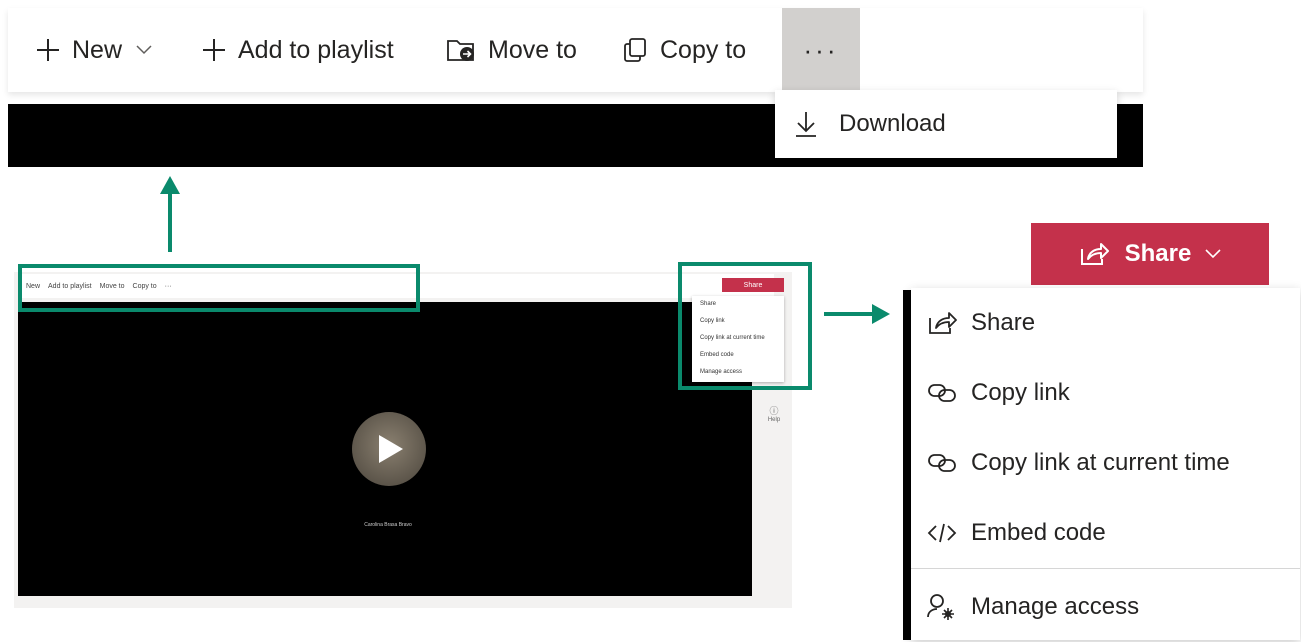  I want to click on command-bar: New Add to playlist Move to Copy to ···, so click(575, 50).